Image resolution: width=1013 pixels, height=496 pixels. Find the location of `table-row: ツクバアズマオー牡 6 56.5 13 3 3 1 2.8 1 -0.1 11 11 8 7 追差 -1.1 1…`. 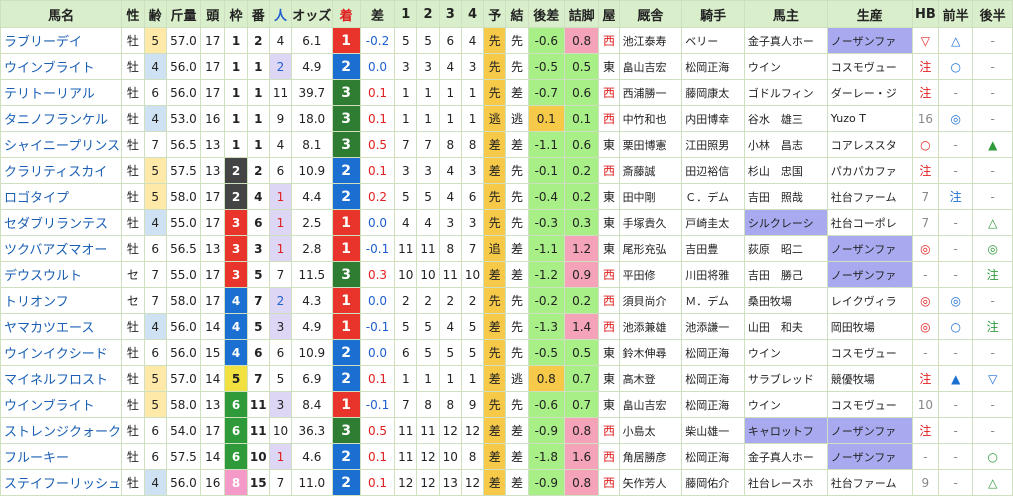

table-row: ツクバアズマオー牡 6 56.5 13 3 3 1 2.8 1 -0.1 11 11 8 7 追差 -1.1 1… is located at coordinates (506, 248).